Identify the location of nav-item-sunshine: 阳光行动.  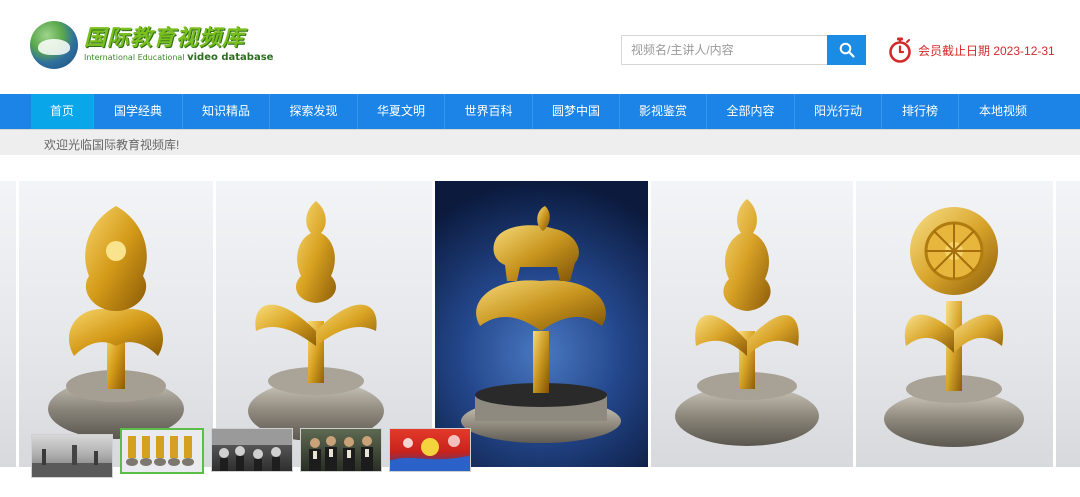
(838, 111).